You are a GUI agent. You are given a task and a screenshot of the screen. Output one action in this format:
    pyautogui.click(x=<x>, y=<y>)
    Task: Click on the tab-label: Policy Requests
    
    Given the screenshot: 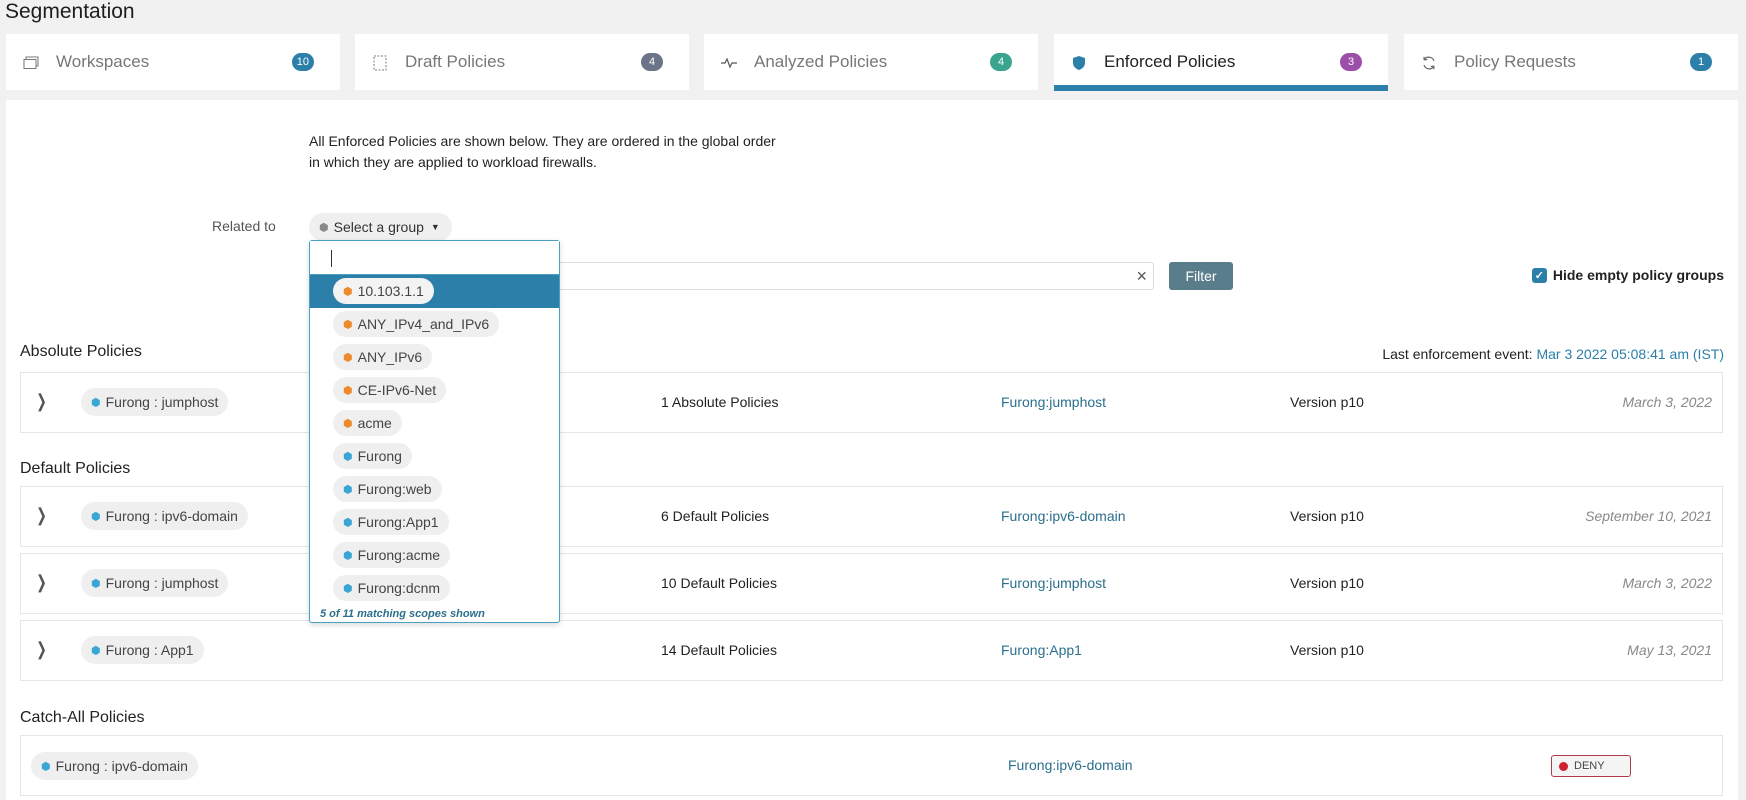 What is the action you would take?
    pyautogui.click(x=1515, y=61)
    